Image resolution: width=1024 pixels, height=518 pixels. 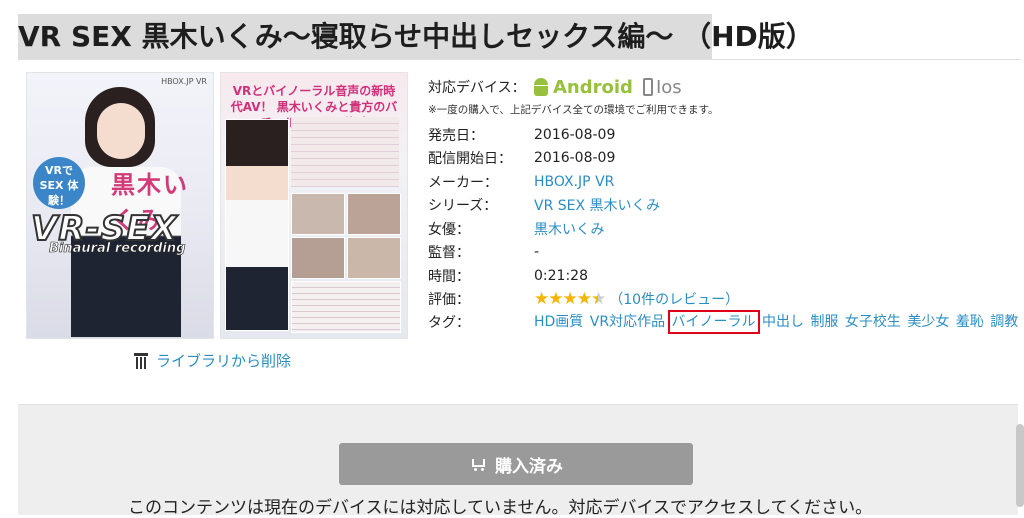 I want to click on series-label: シリーズ：, so click(x=463, y=206).